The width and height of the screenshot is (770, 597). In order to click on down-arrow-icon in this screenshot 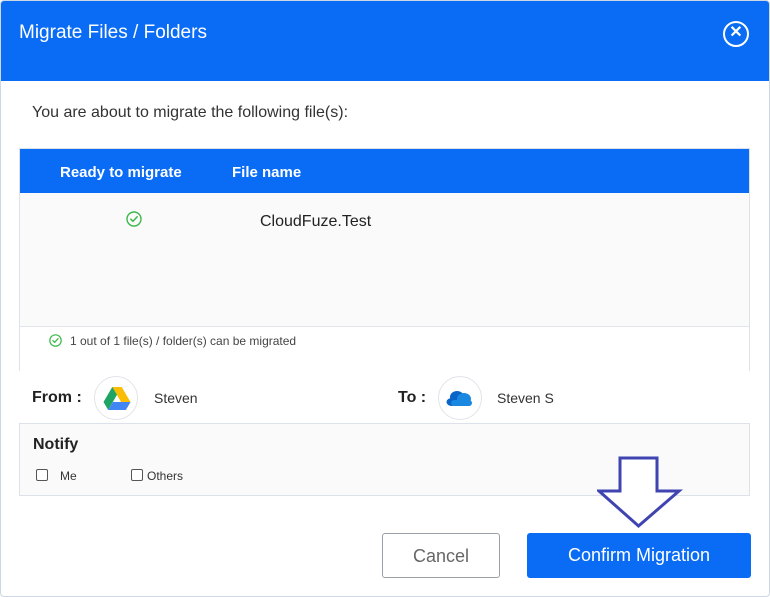, I will do `click(640, 492)`.